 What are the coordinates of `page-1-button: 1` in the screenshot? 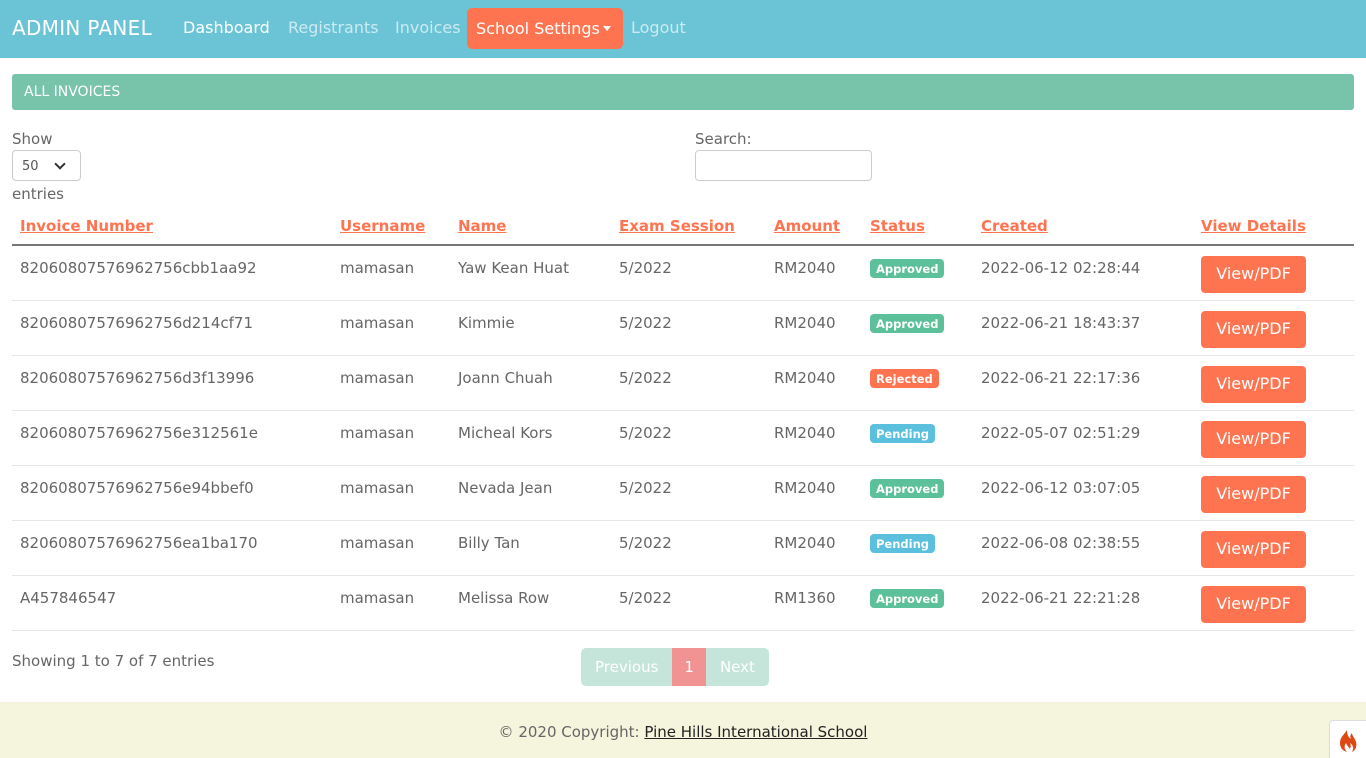 It's located at (689, 667).